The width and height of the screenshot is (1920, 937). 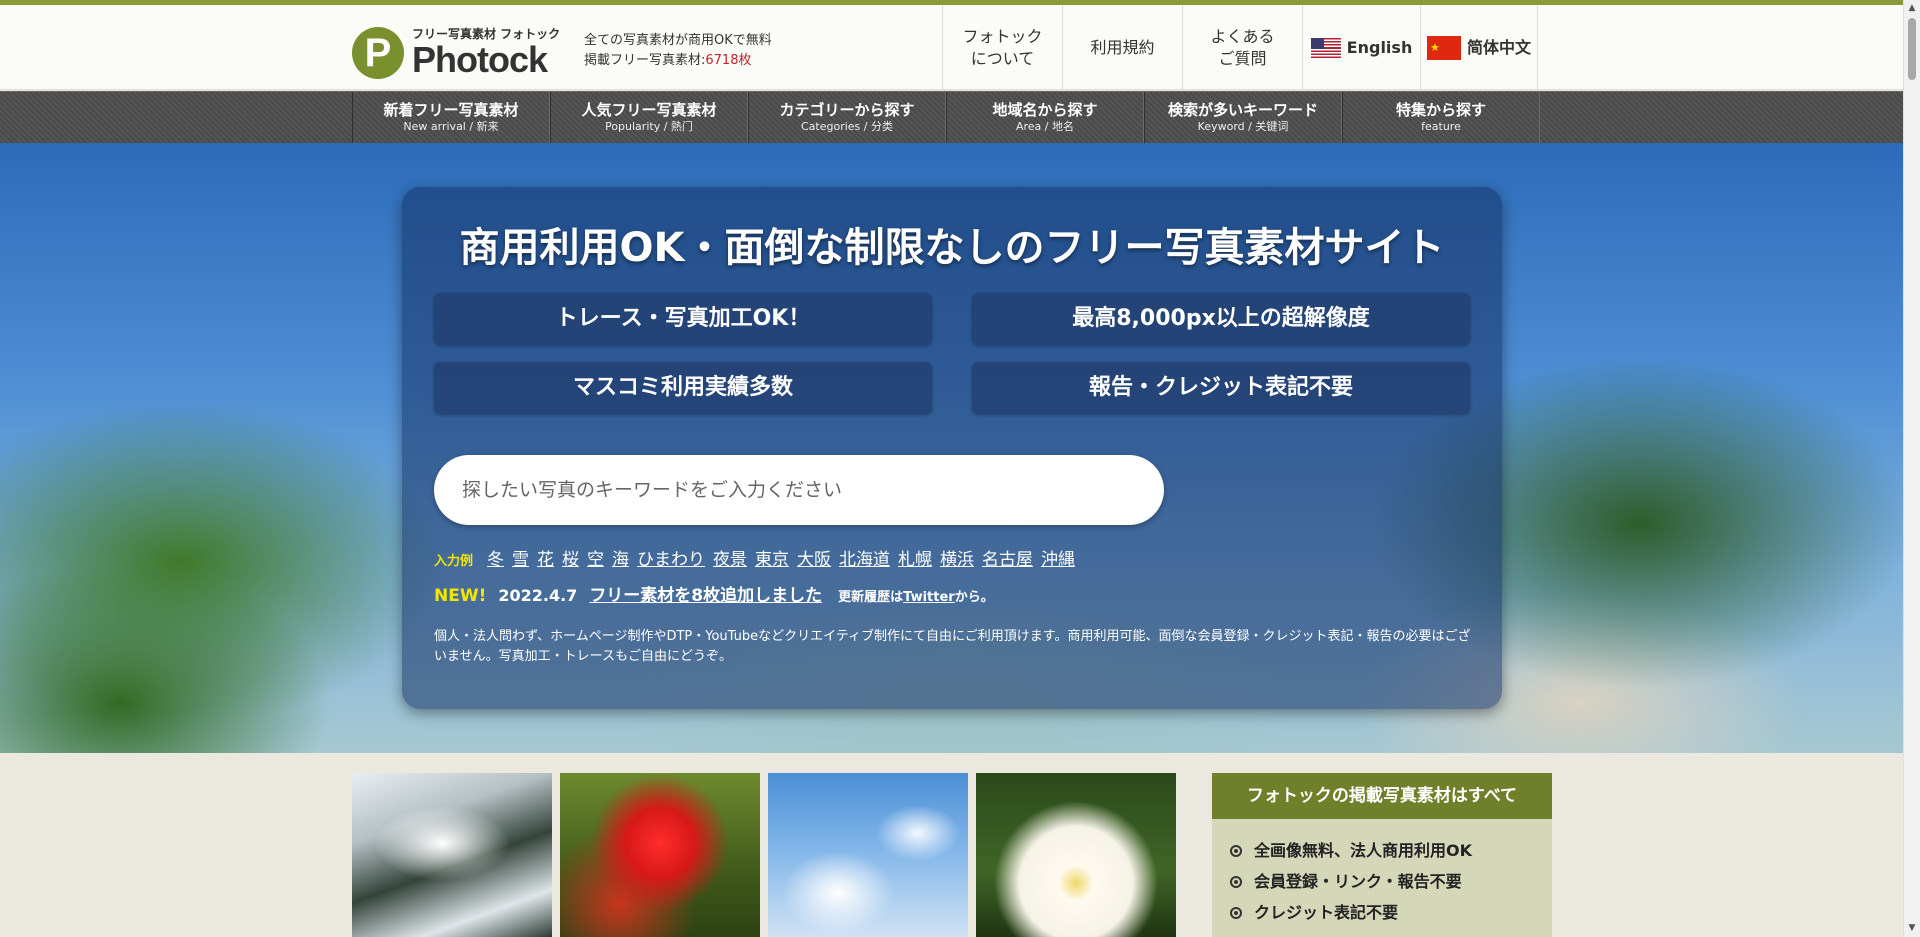 I want to click on sidebar-item-text: クレジット表記不要, so click(x=1326, y=912).